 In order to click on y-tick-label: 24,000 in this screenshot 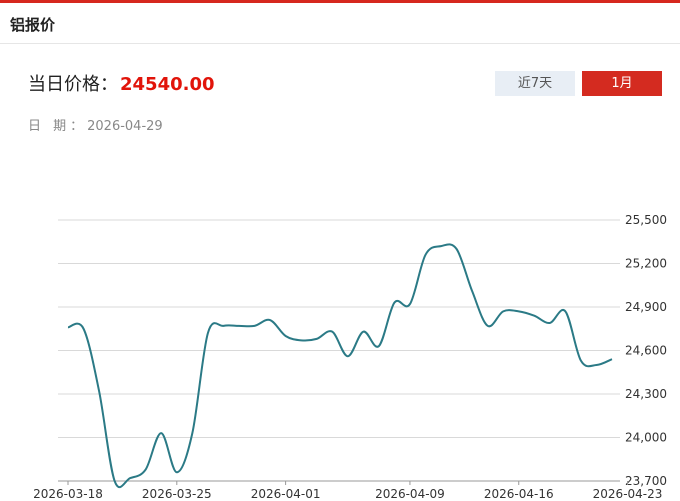, I will do `click(646, 438)`.